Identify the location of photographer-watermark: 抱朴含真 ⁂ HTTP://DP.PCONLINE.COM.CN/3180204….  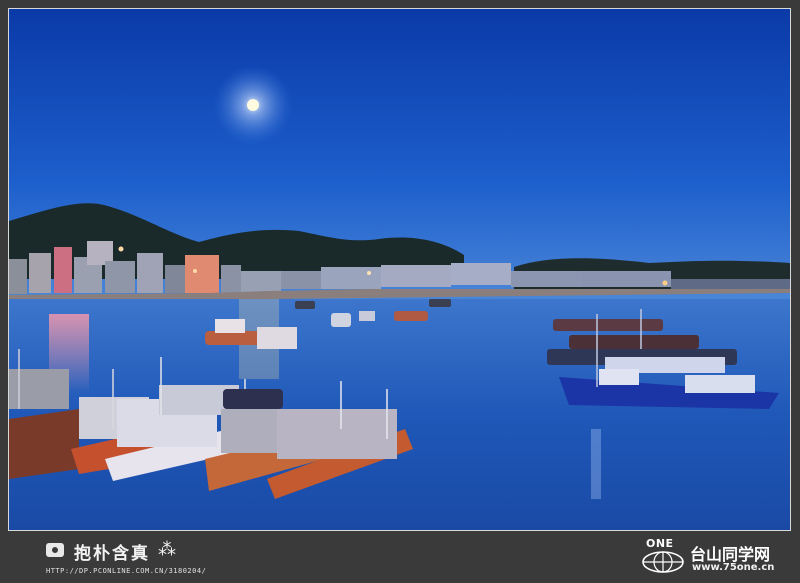
(131, 558).